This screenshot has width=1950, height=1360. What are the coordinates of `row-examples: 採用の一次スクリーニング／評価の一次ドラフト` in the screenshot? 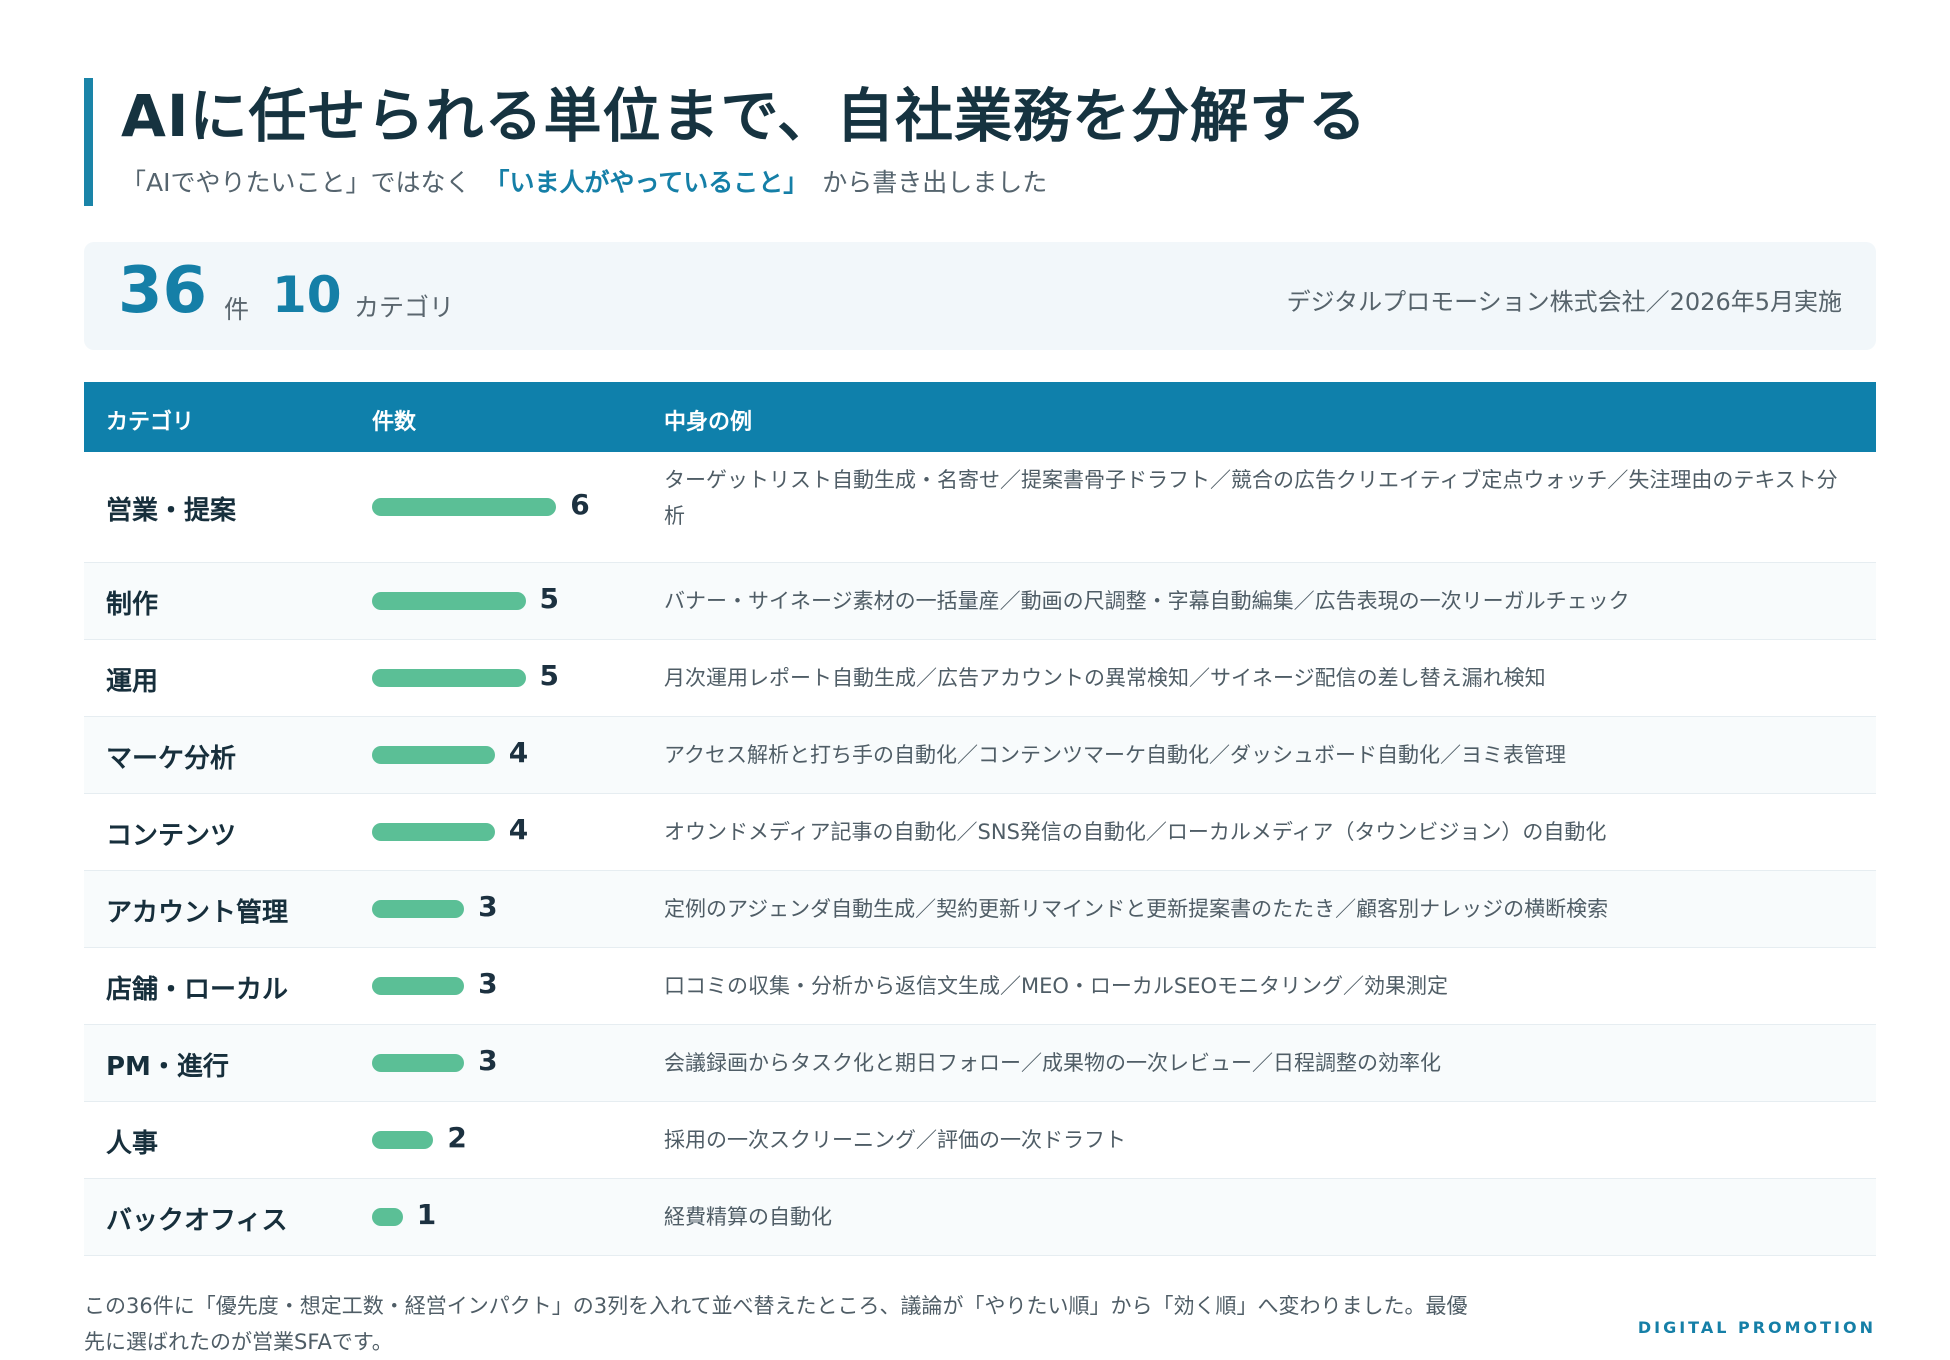 It's located at (895, 1140).